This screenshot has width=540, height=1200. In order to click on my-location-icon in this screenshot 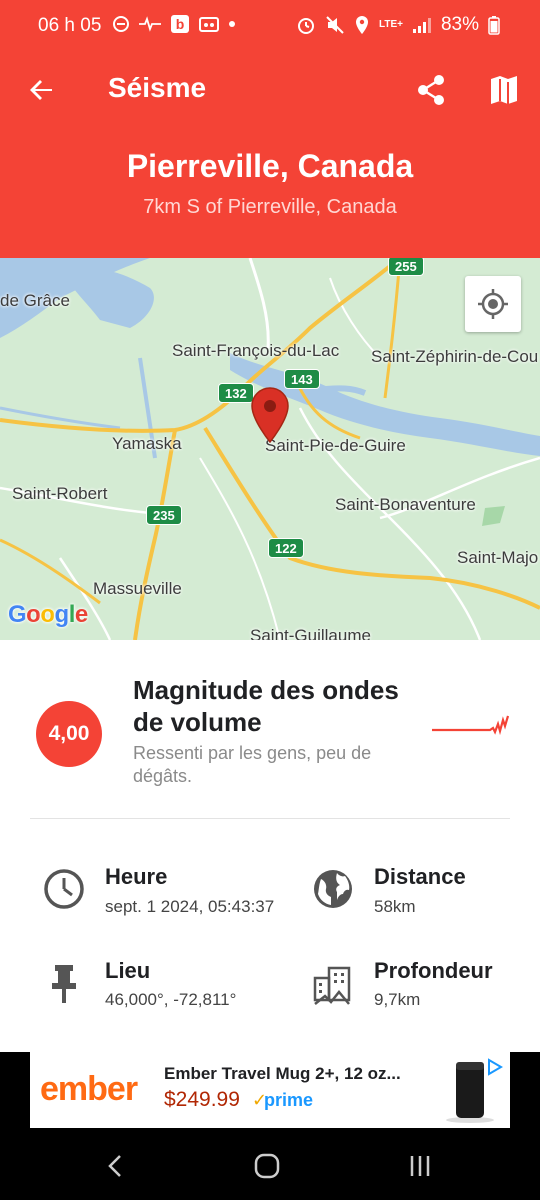, I will do `click(493, 304)`.